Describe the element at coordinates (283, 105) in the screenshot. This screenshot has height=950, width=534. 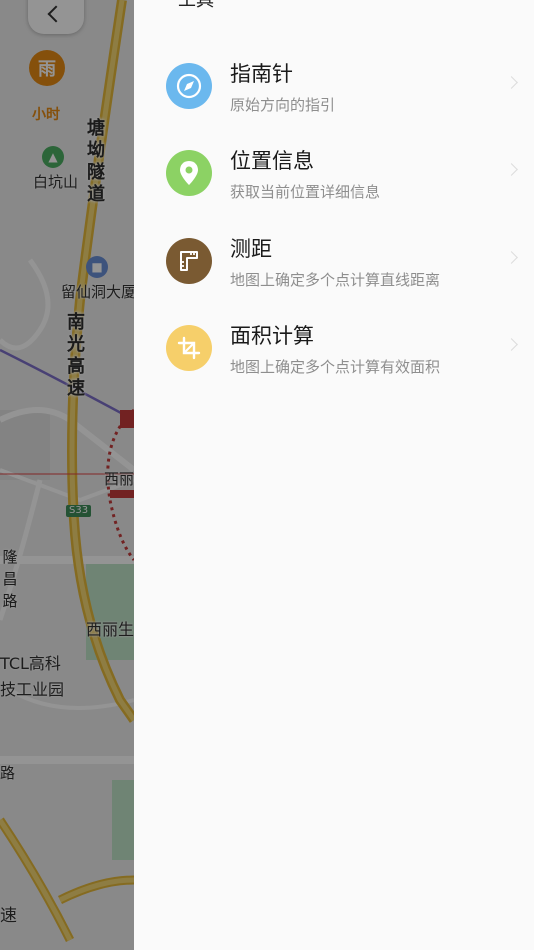
I see `menu-item-subtitle: 原始方向的指引` at that location.